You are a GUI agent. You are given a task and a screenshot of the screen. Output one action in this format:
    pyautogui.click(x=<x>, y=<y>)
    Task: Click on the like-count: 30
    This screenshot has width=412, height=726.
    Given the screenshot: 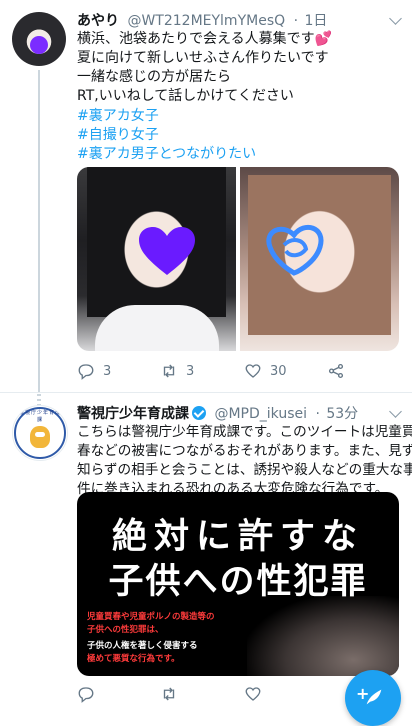 What is the action you would take?
    pyautogui.click(x=278, y=371)
    